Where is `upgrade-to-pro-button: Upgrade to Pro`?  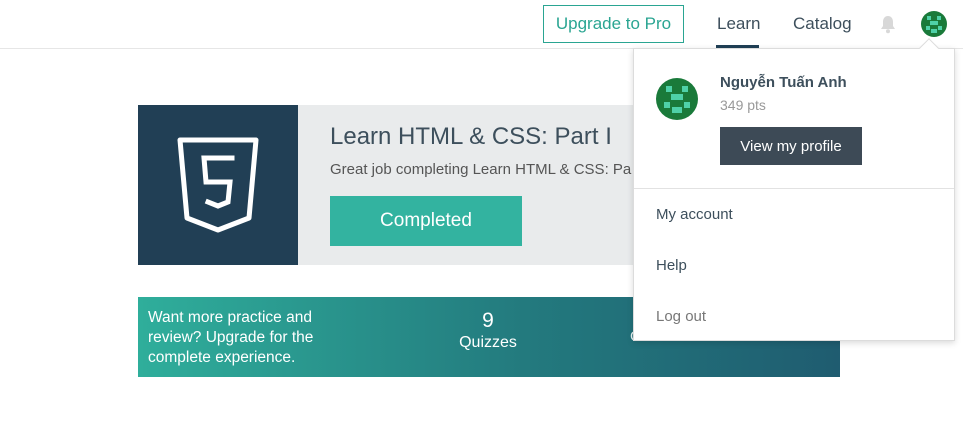
upgrade-to-pro-button: Upgrade to Pro is located at coordinates (613, 24).